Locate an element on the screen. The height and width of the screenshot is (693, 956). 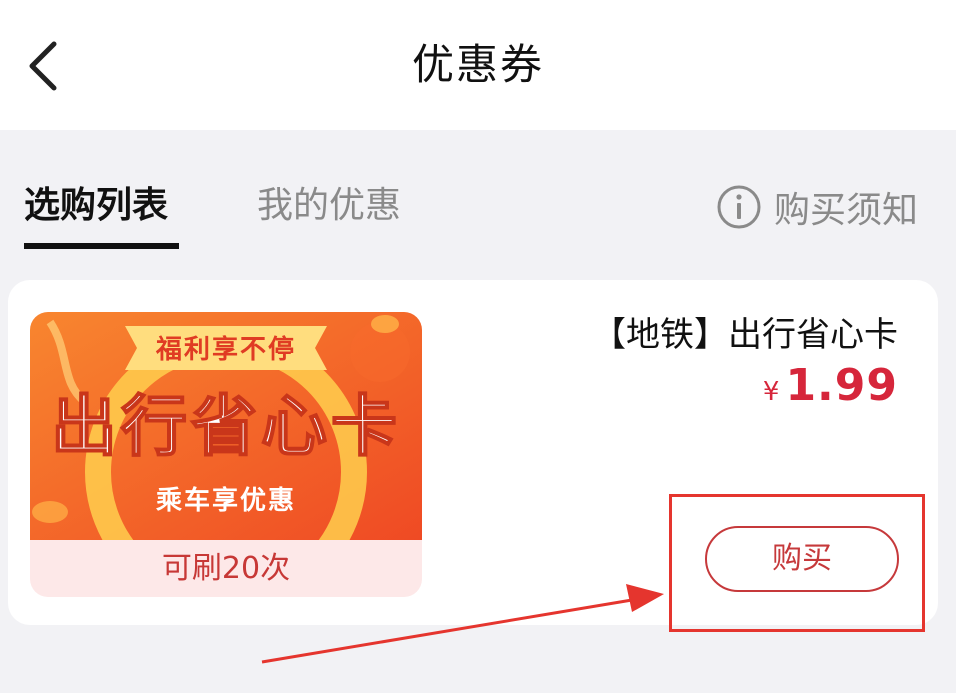
banner-artwork: 福利享不停 出行省心卡 乘车享优惠 is located at coordinates (226, 426).